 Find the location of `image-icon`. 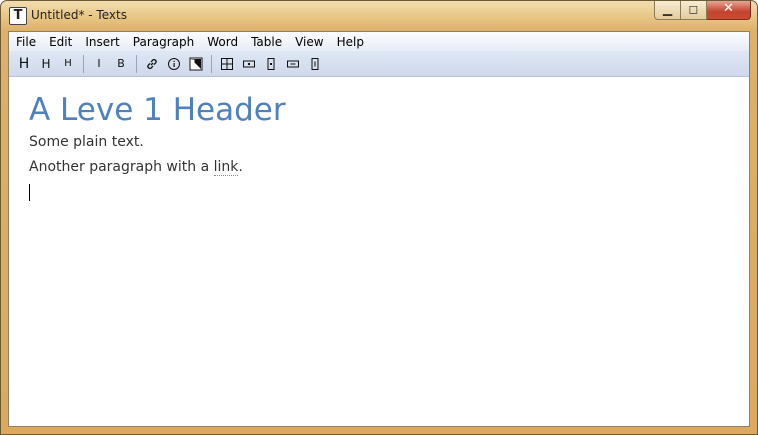

image-icon is located at coordinates (196, 63).